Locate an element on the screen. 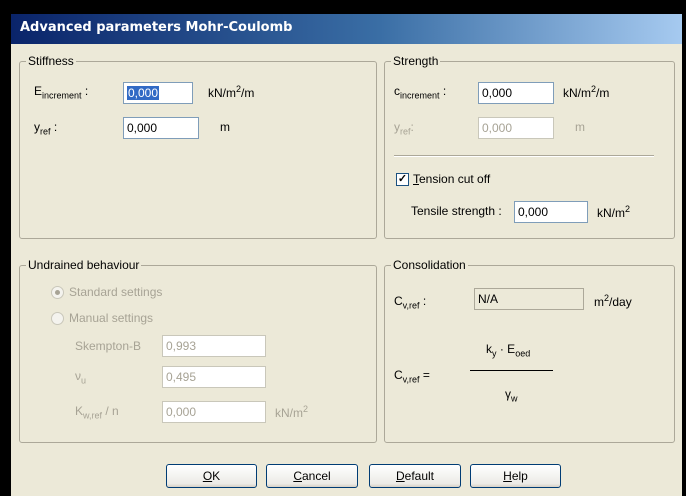 Image resolution: width=686 pixels, height=496 pixels. e-increment-unit: kN/m2/m is located at coordinates (231, 92).